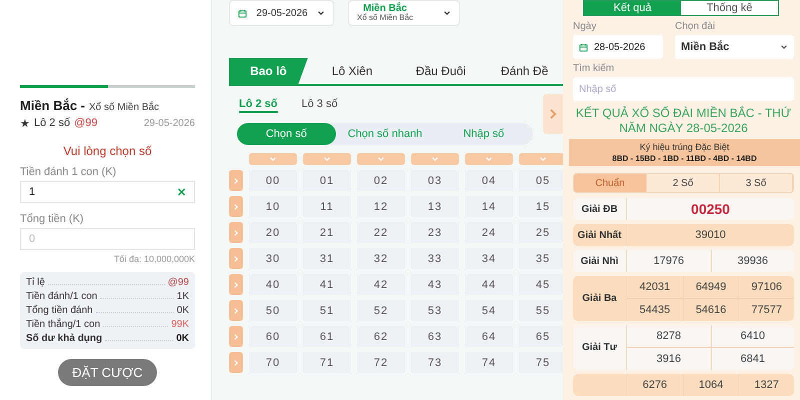 The width and height of the screenshot is (800, 400). Describe the element at coordinates (273, 284) in the screenshot. I see `number-cell: 40` at that location.